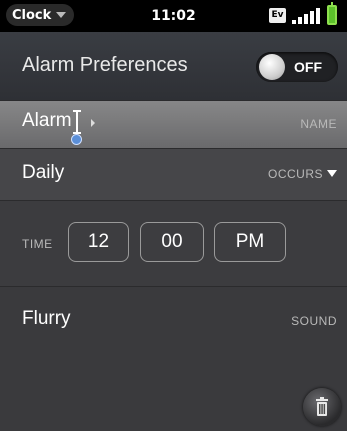 The height and width of the screenshot is (431, 347). What do you see at coordinates (173, 16) in the screenshot?
I see `status-bar: Clock 11:02 Ev` at bounding box center [173, 16].